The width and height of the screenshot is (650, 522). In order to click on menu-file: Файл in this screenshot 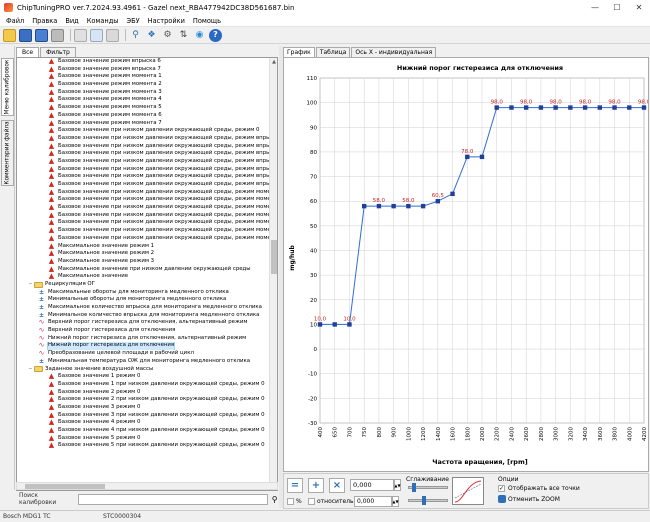, I will do `click(15, 21)`.